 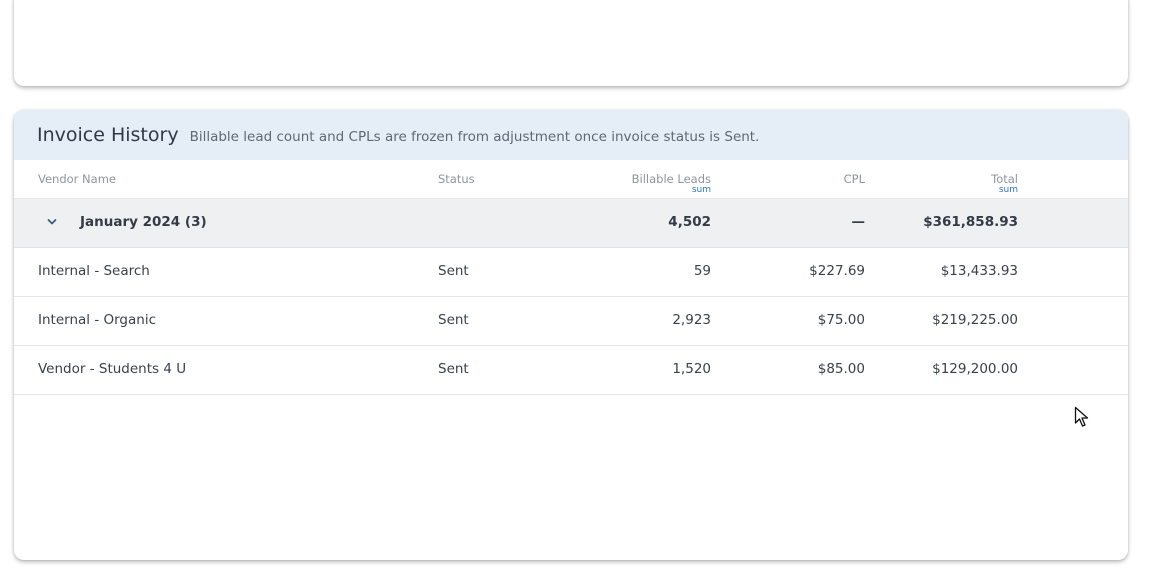 I want to click on column-header-total-label: Total, so click(x=1004, y=179).